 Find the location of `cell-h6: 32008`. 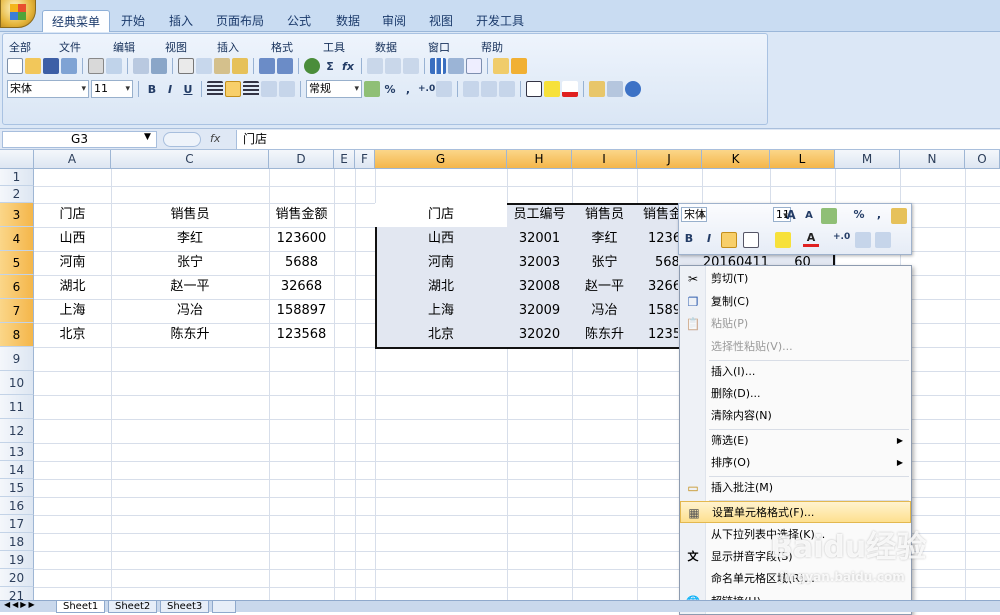

cell-h6: 32008 is located at coordinates (539, 287).